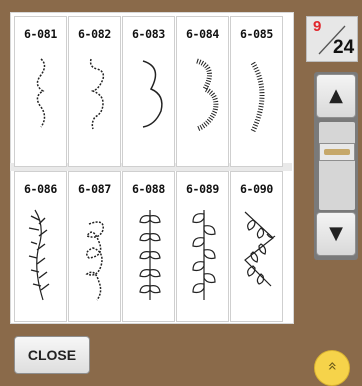  I want to click on arrow-down-icon: ▼, so click(336, 233).